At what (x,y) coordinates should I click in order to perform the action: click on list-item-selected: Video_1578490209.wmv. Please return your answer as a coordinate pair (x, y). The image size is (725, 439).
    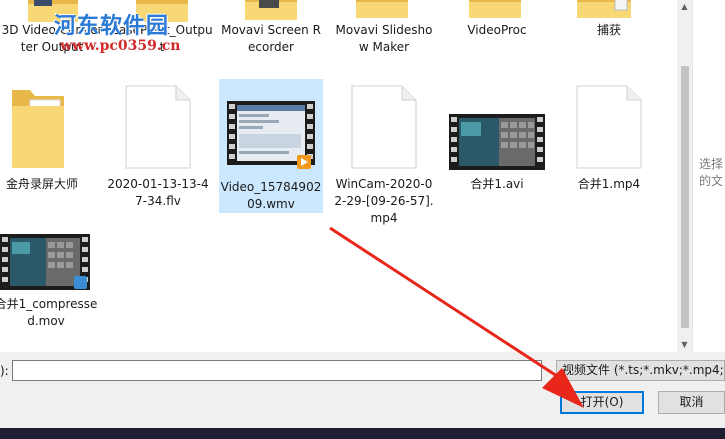
    Looking at the image, I should click on (271, 146).